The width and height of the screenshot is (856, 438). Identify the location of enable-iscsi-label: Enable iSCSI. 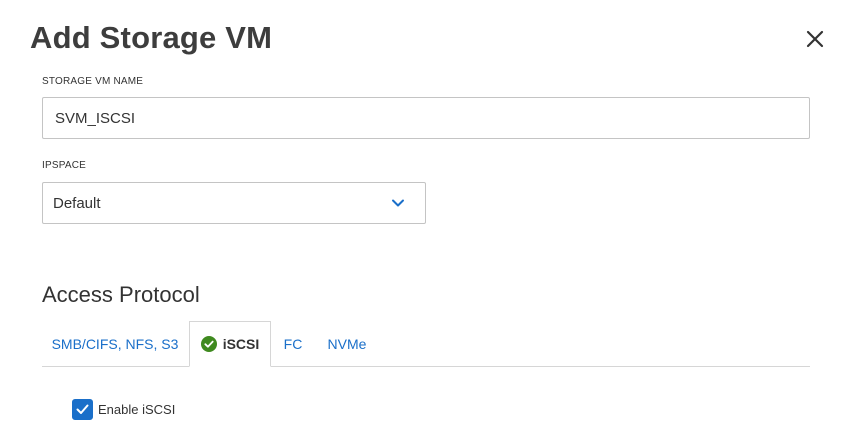
(136, 409).